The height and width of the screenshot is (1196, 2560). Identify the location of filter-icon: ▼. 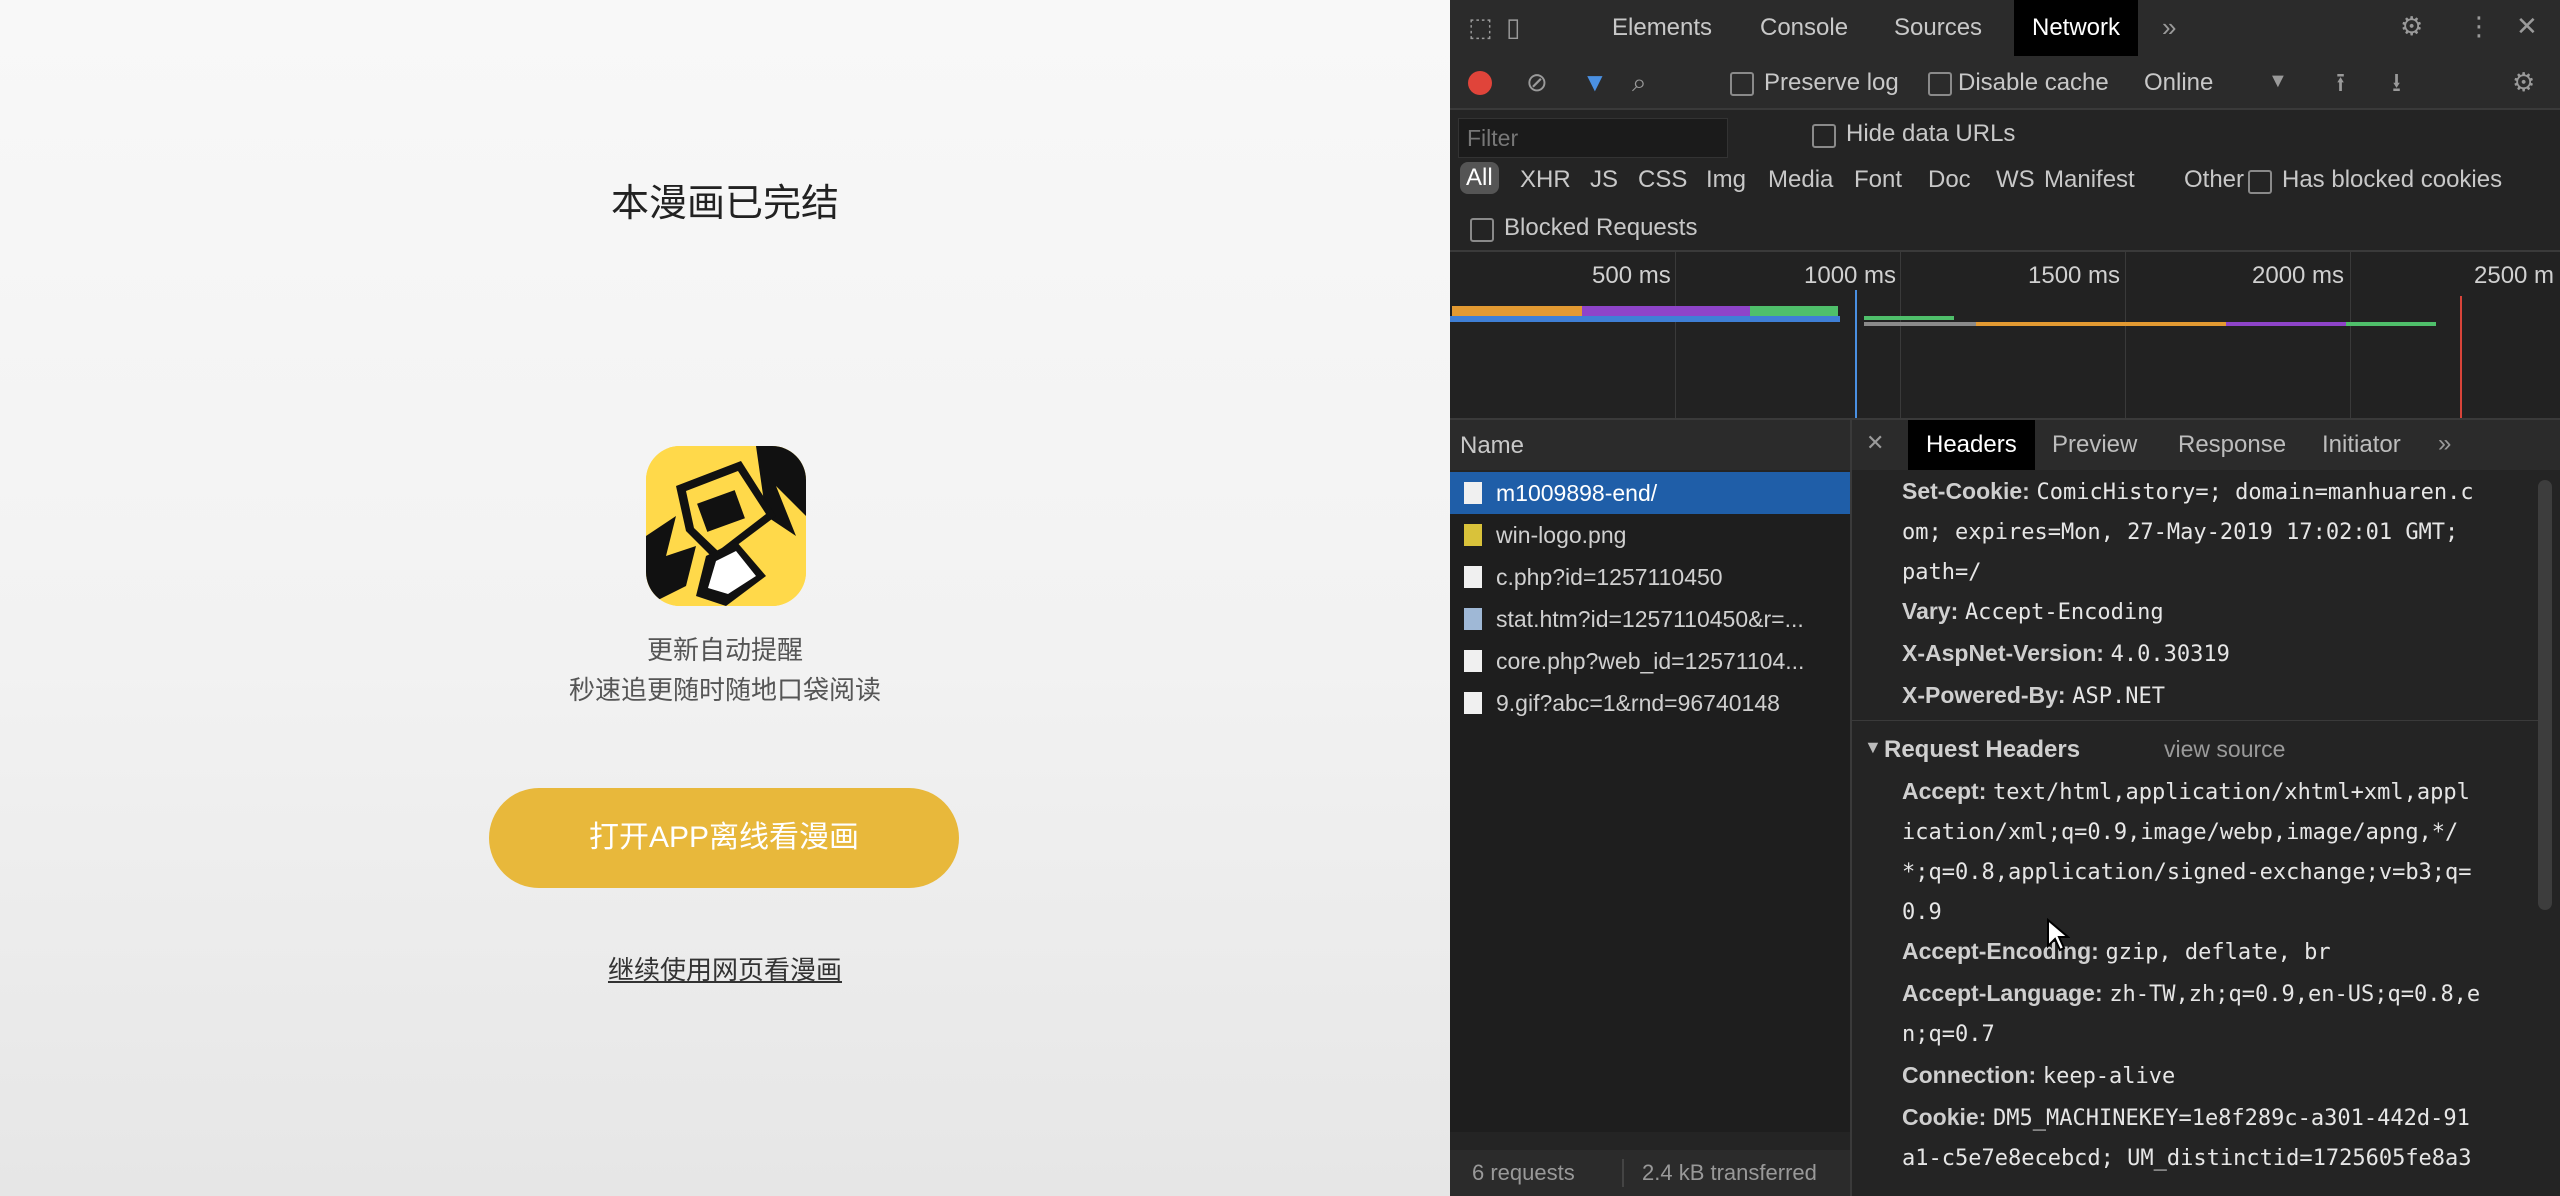
(1595, 82).